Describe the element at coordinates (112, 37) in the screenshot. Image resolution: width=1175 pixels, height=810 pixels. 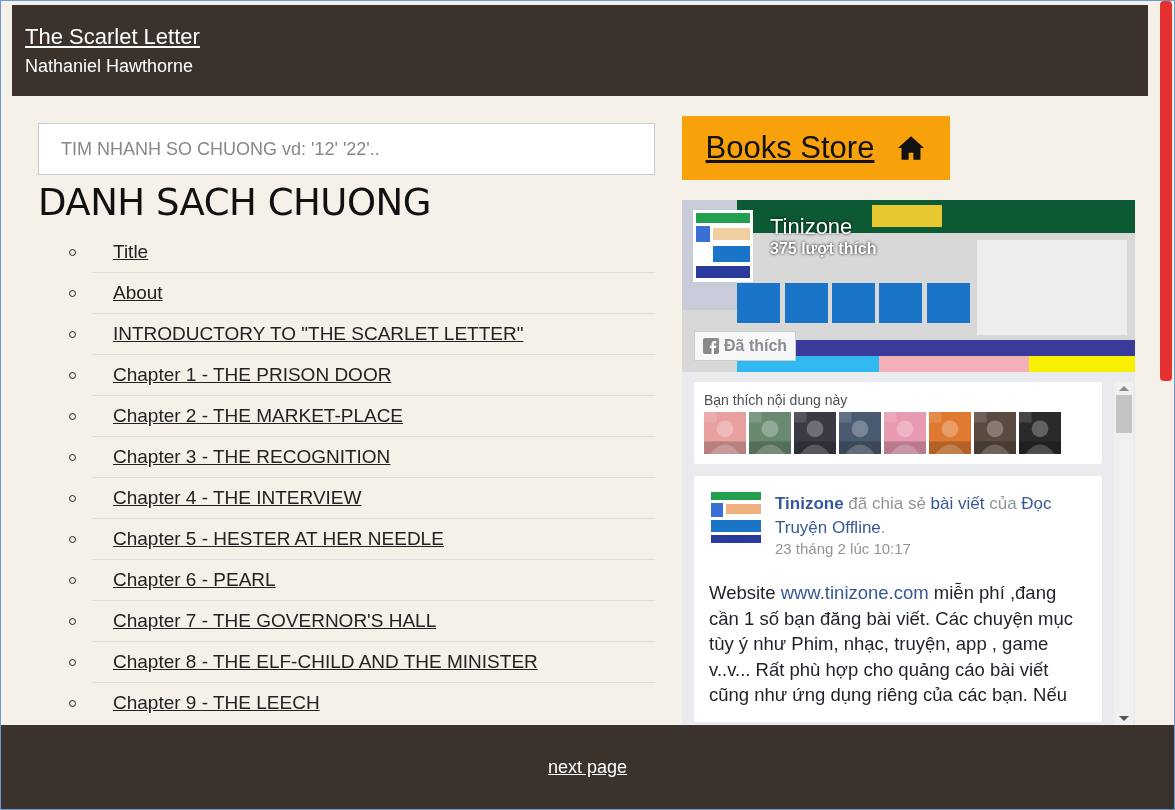
I see `book-title-link: The Scarlet Letter` at that location.